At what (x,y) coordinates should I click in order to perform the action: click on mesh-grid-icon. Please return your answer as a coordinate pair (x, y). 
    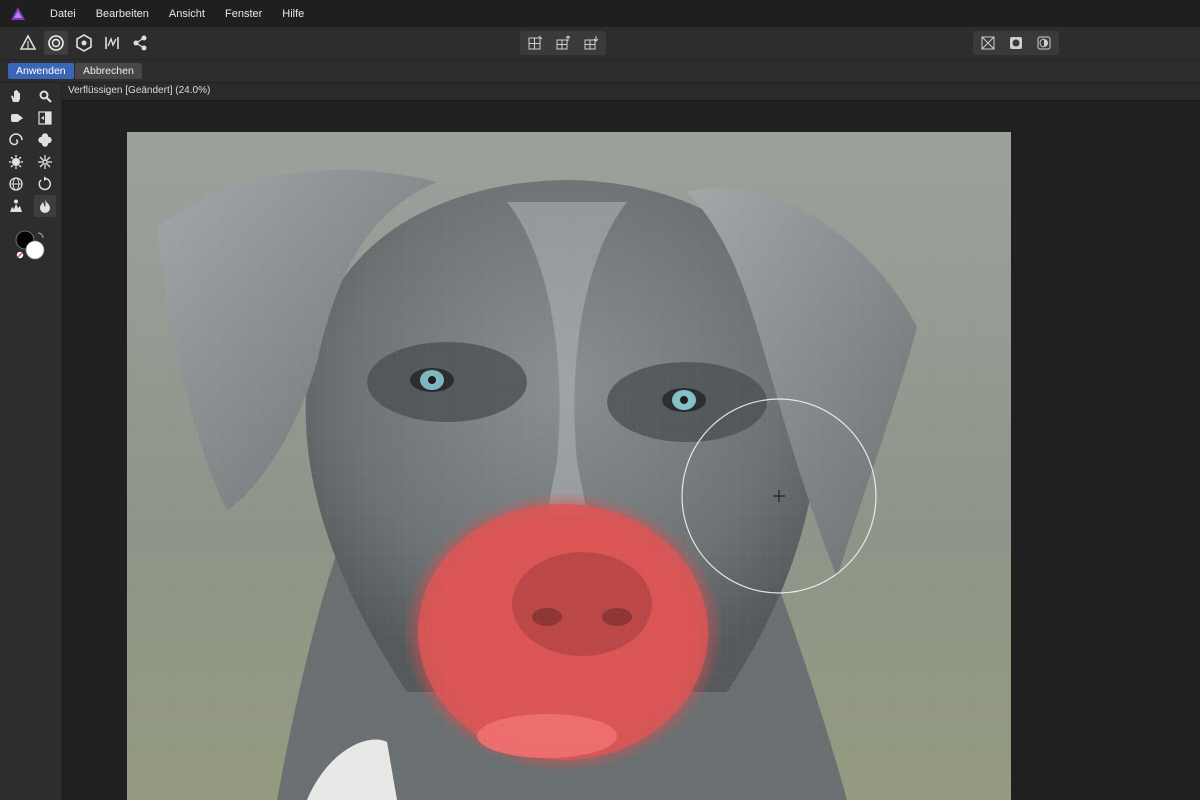
    Looking at the image, I should click on (535, 43).